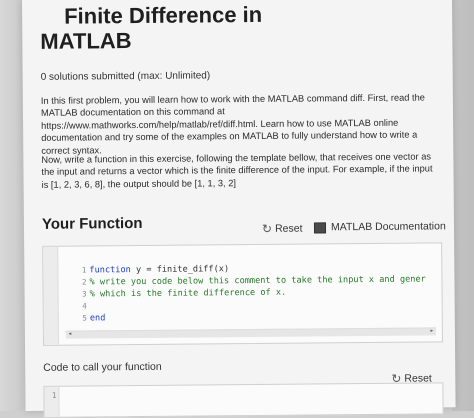 The height and width of the screenshot is (418, 474). Describe the element at coordinates (11, 205) in the screenshot. I see `background-left-edge` at that location.